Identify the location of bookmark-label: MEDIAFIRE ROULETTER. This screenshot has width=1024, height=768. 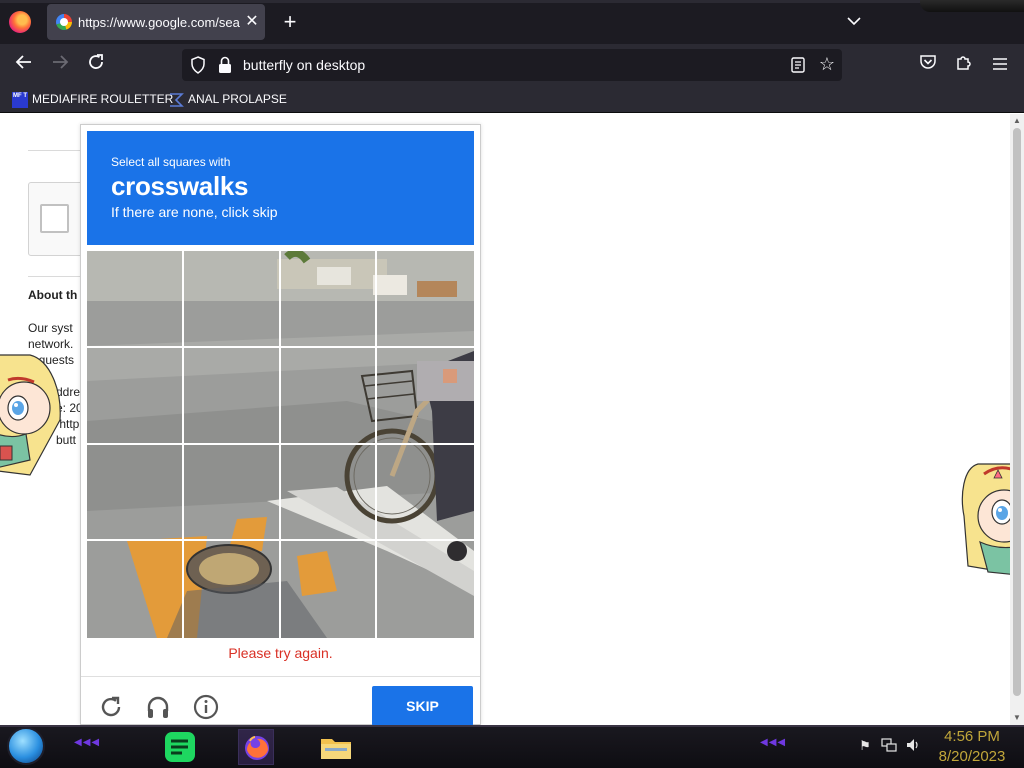
(103, 99).